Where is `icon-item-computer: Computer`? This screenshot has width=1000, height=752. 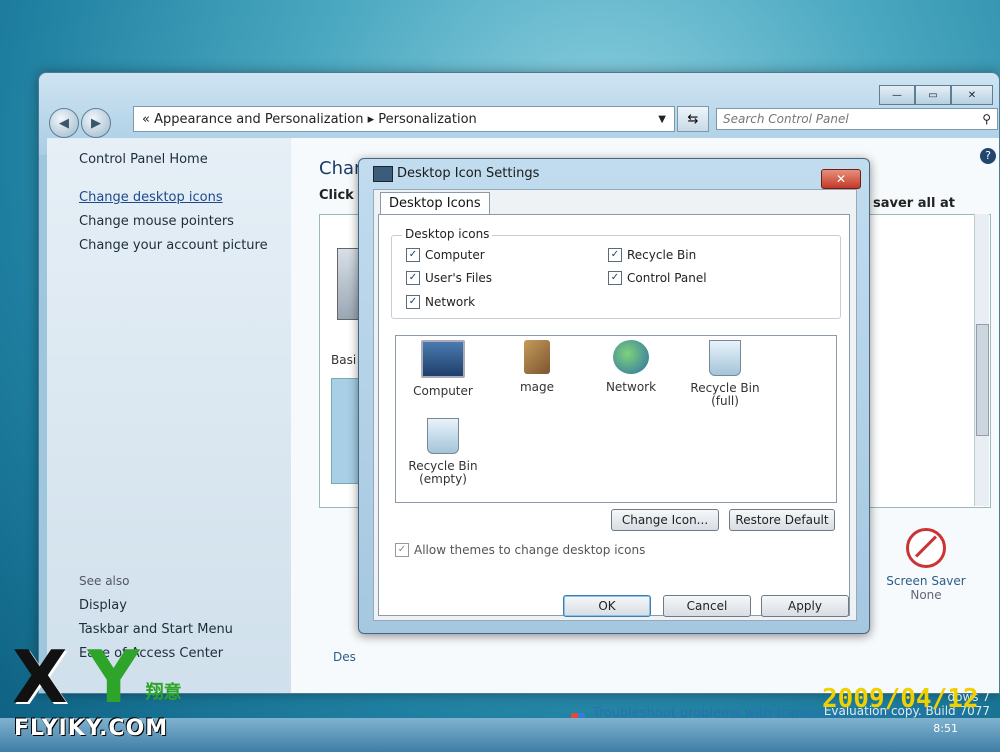 icon-item-computer: Computer is located at coordinates (443, 369).